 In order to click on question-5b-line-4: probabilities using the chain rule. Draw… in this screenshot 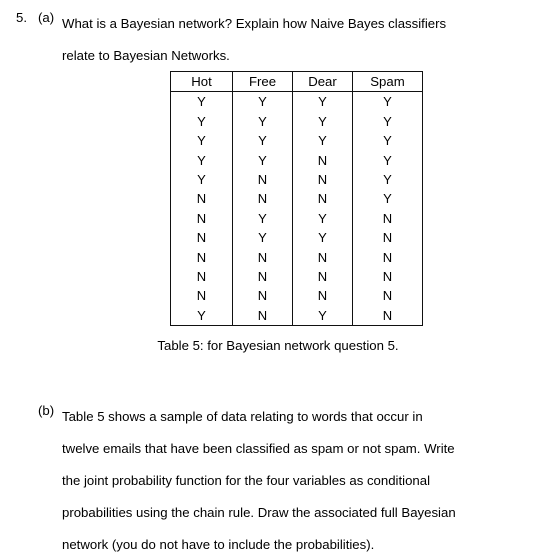, I will do `click(259, 512)`.